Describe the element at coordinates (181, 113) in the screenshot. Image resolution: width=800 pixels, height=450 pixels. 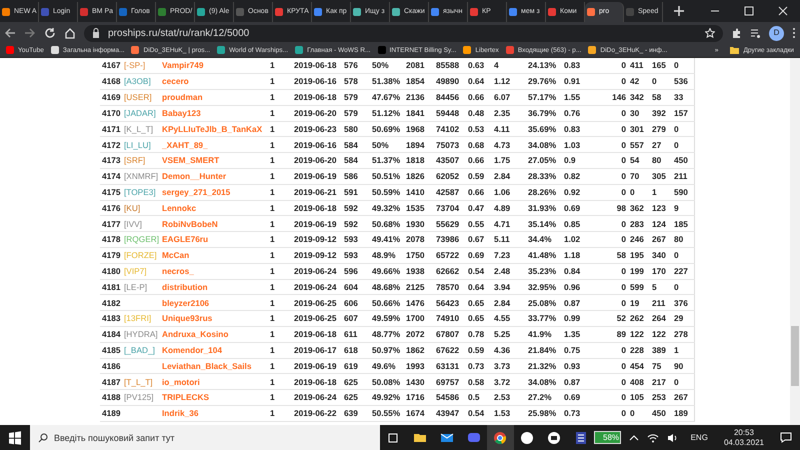
I see `player-link: Babay123` at that location.